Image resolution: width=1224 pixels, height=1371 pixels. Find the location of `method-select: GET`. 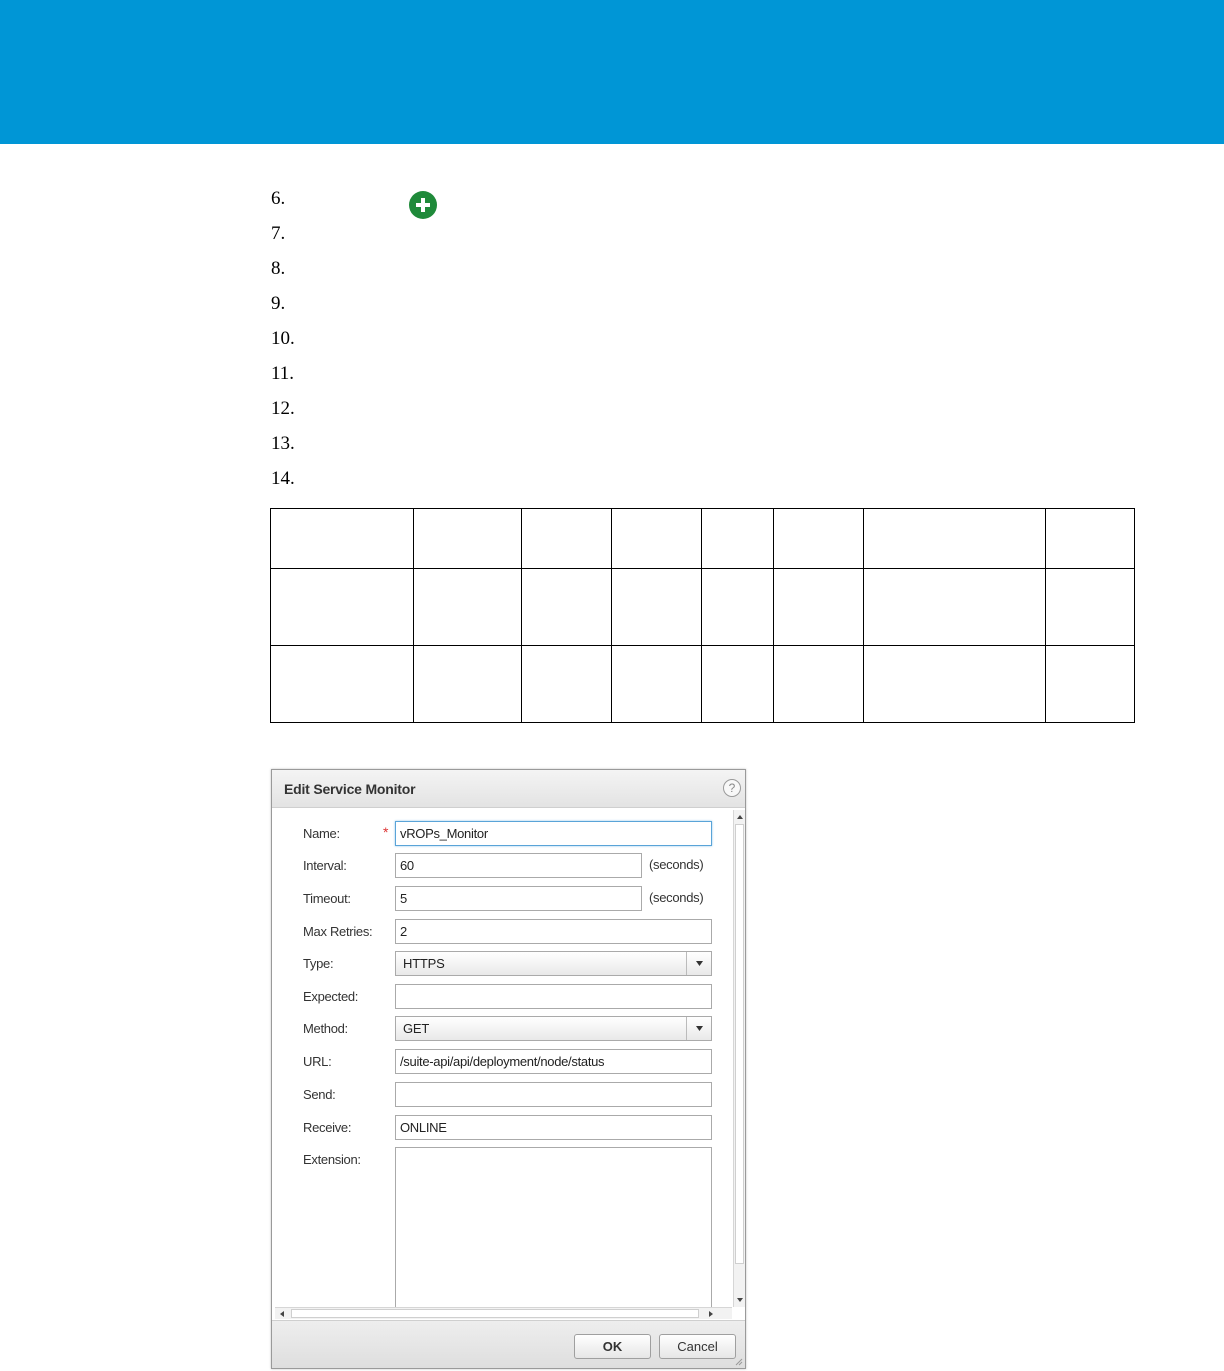

method-select: GET is located at coordinates (553, 1028).